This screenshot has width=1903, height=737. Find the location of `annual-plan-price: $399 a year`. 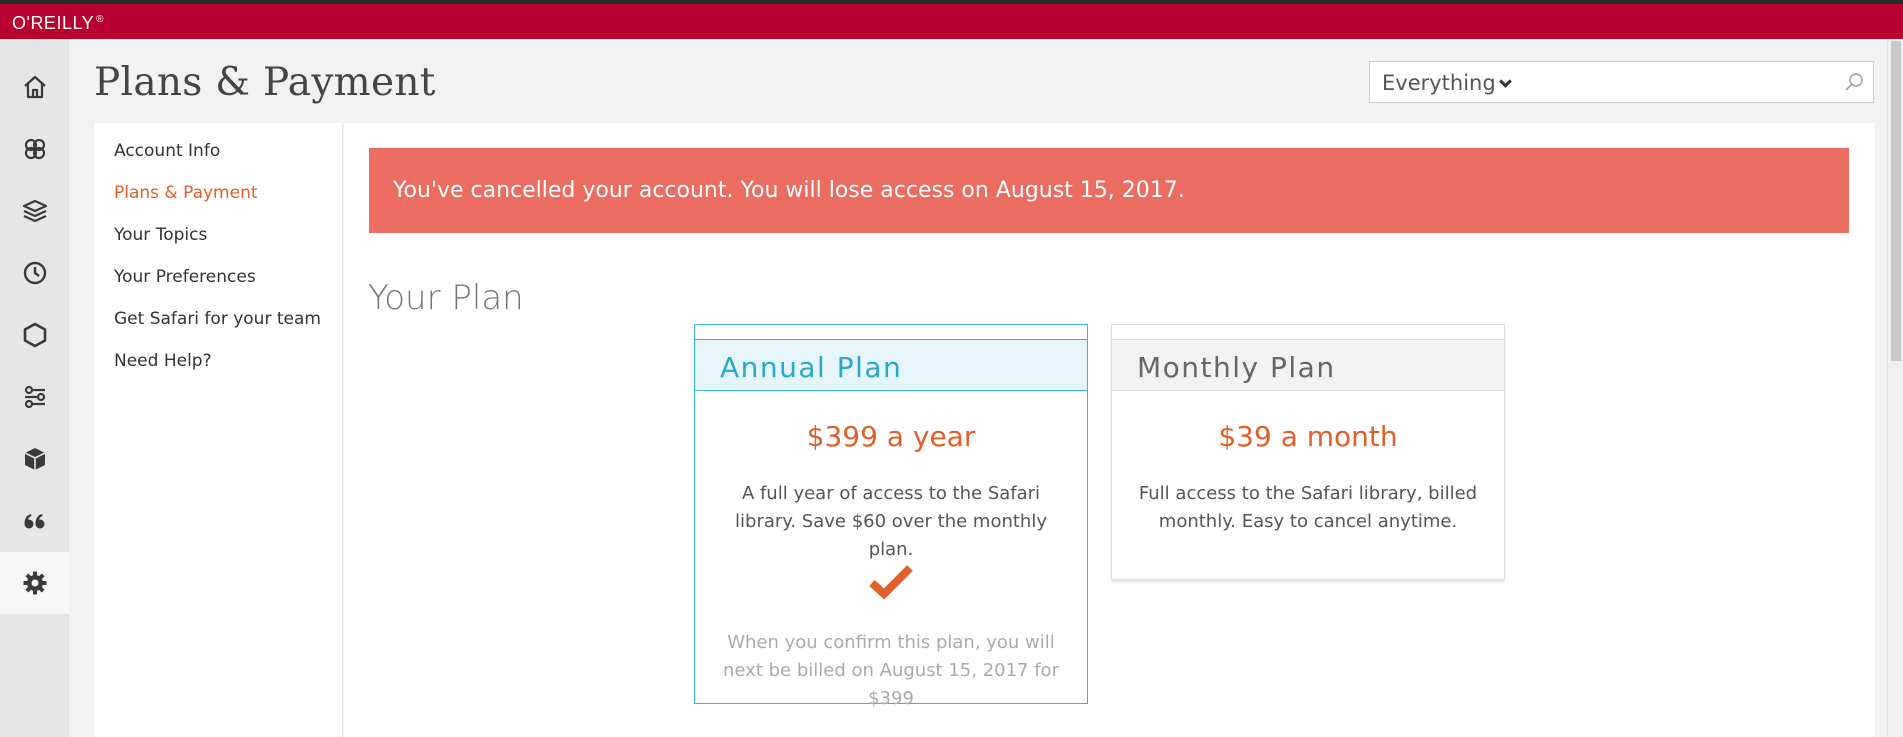

annual-plan-price: $399 a year is located at coordinates (891, 436).